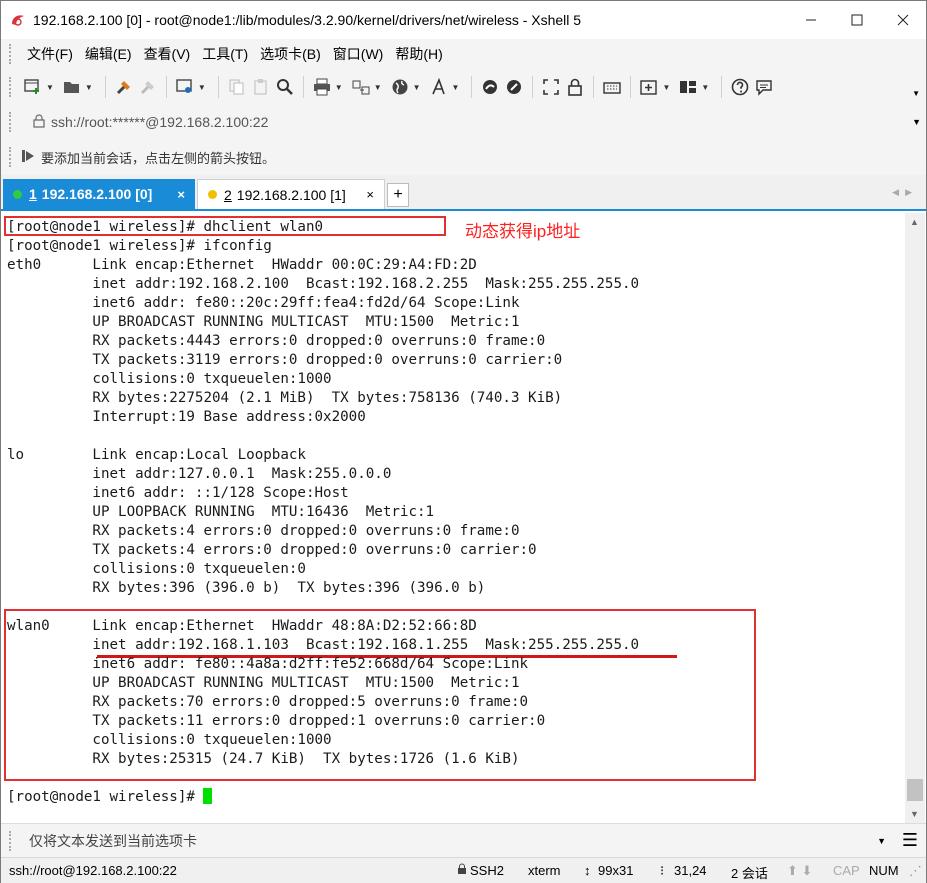 The width and height of the screenshot is (927, 883). Describe the element at coordinates (910, 840) in the screenshot. I see `hamburger-menu-icon: ☰` at that location.